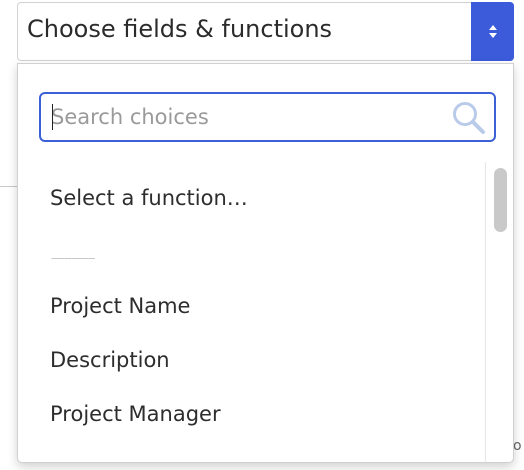 The width and height of the screenshot is (524, 470). I want to click on select-value: Choose fields & functions, so click(180, 29).